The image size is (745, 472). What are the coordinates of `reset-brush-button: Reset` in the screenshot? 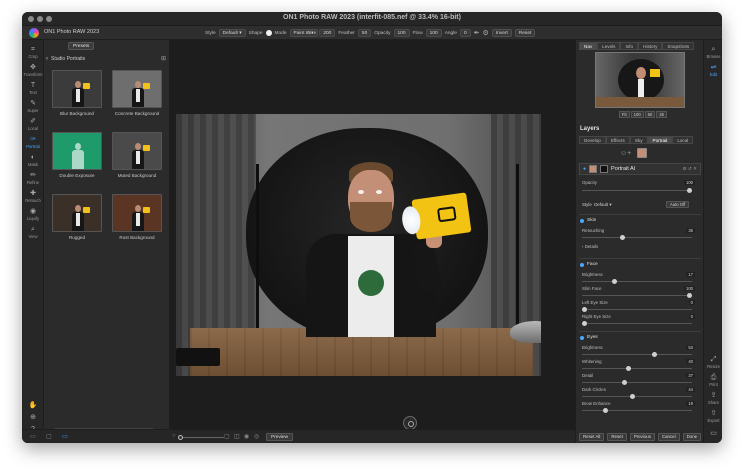 It's located at (525, 33).